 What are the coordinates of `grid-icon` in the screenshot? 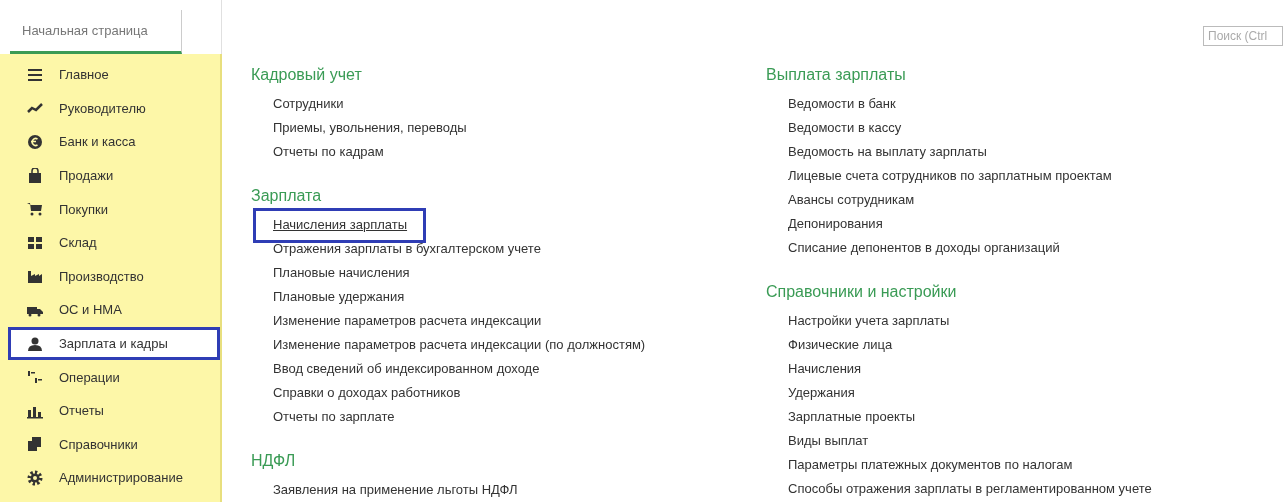 It's located at (35, 242).